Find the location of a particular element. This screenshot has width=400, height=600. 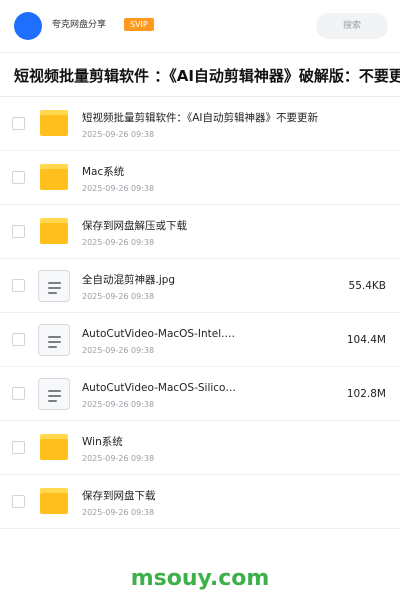

file-name: 全自动混剪神器.jpg is located at coordinates (129, 280).